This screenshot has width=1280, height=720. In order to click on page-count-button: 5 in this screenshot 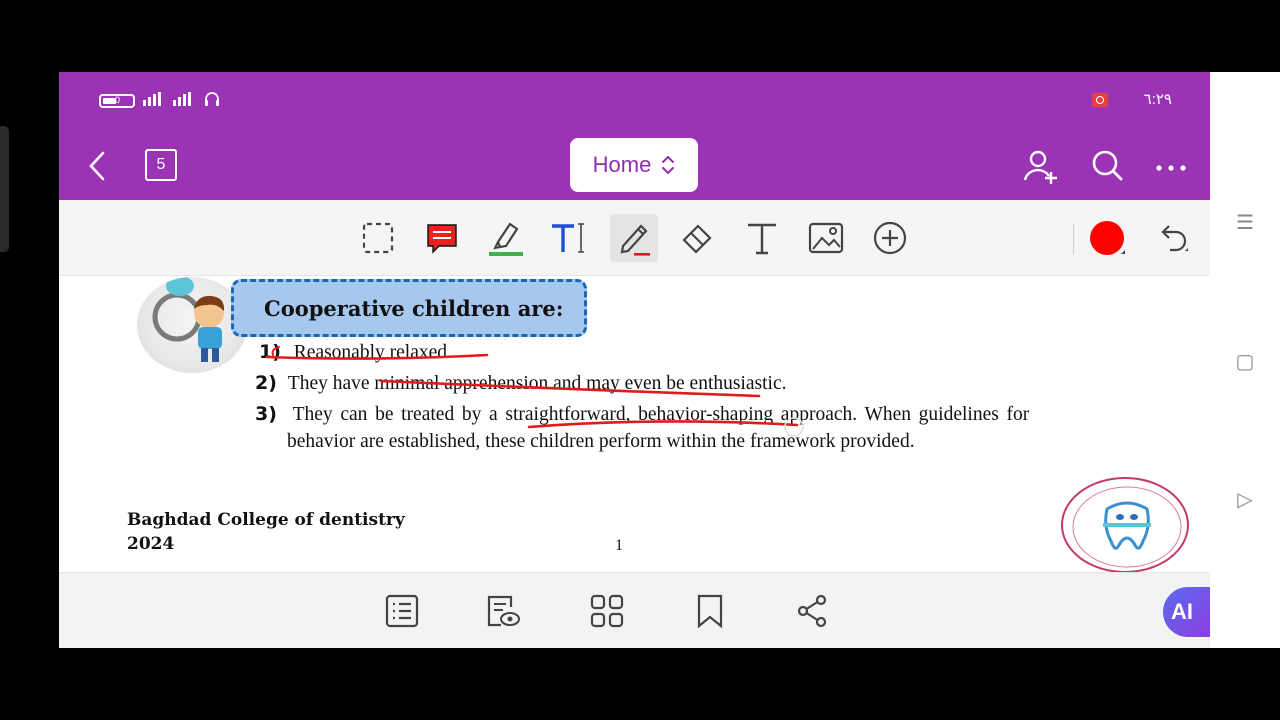, I will do `click(161, 165)`.